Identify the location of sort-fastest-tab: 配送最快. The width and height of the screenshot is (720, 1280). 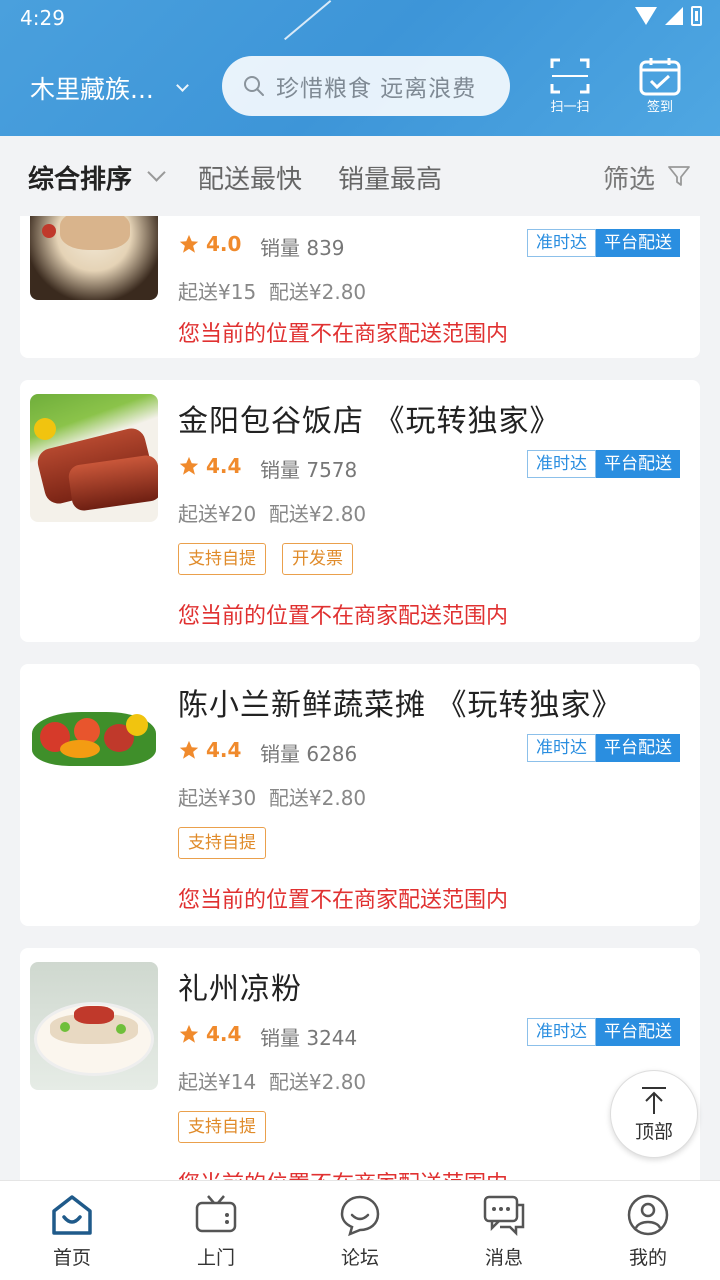
(250, 177).